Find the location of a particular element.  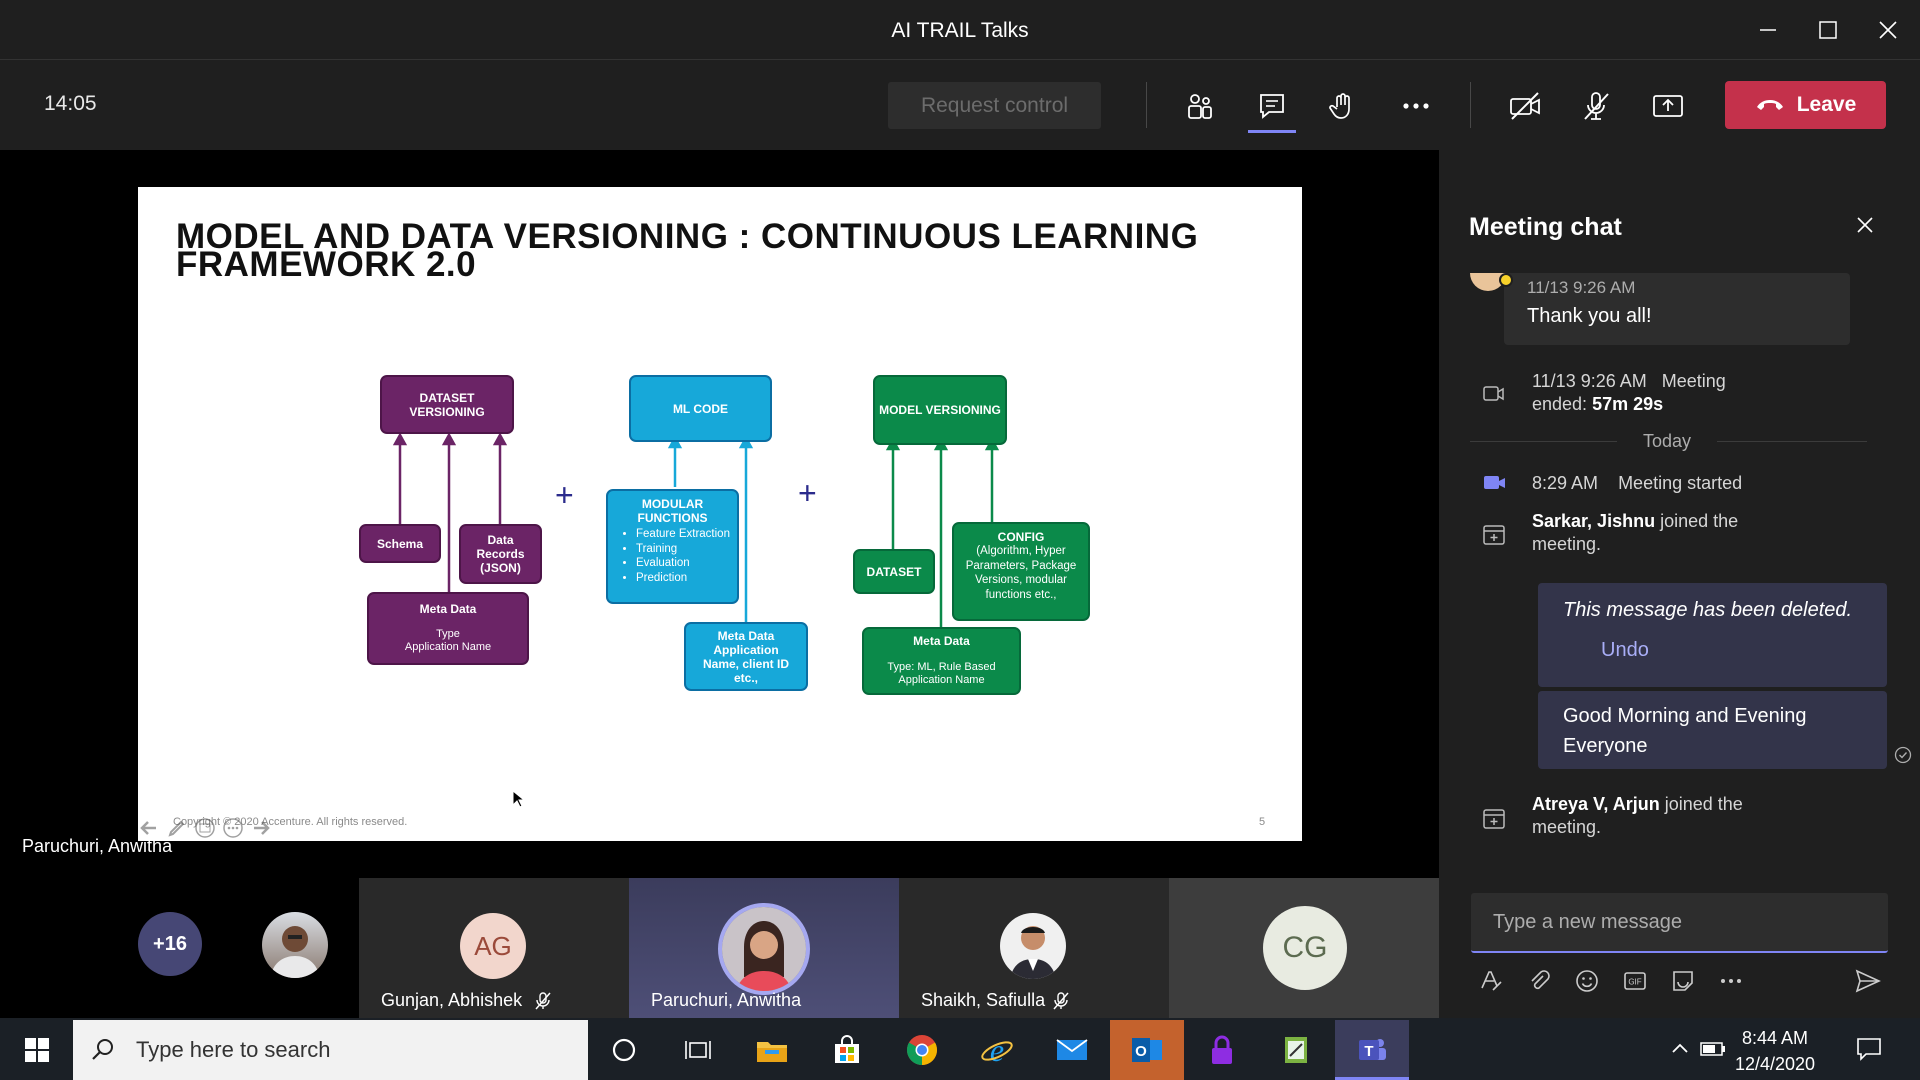

lock-icon is located at coordinates (1222, 1049).